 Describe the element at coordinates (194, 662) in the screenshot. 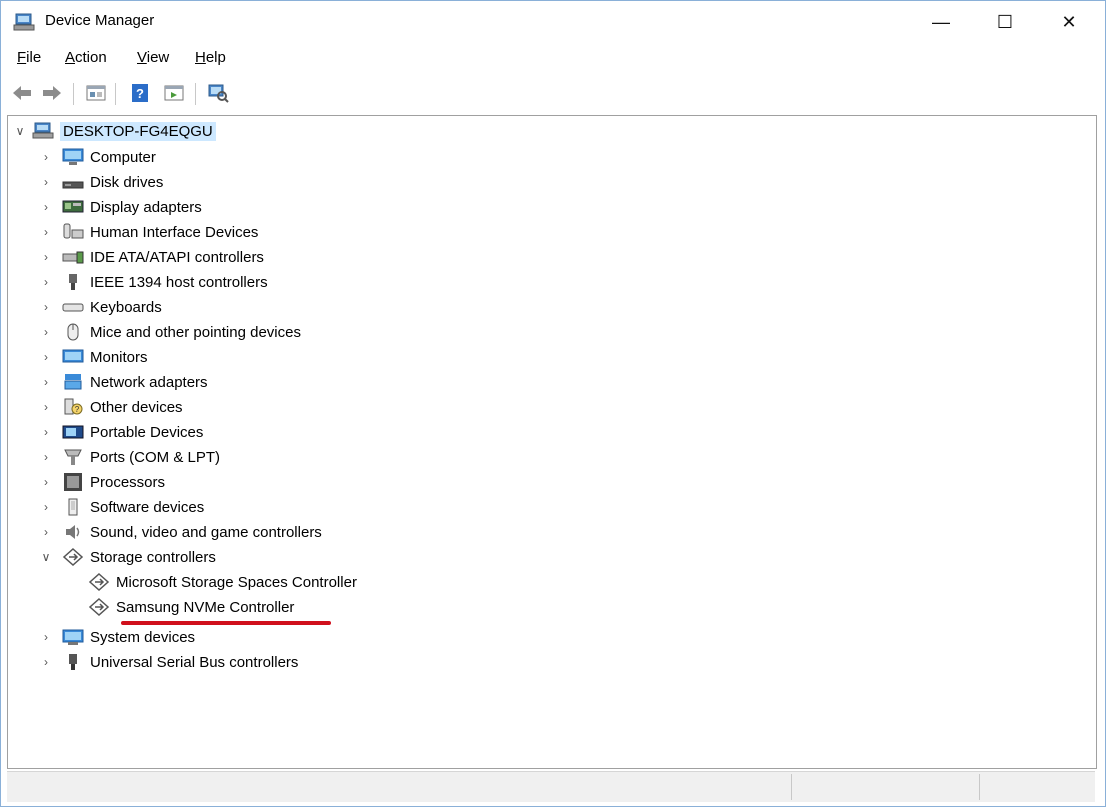

I see `tree-item-label: Universal Serial Bus controllers` at that location.